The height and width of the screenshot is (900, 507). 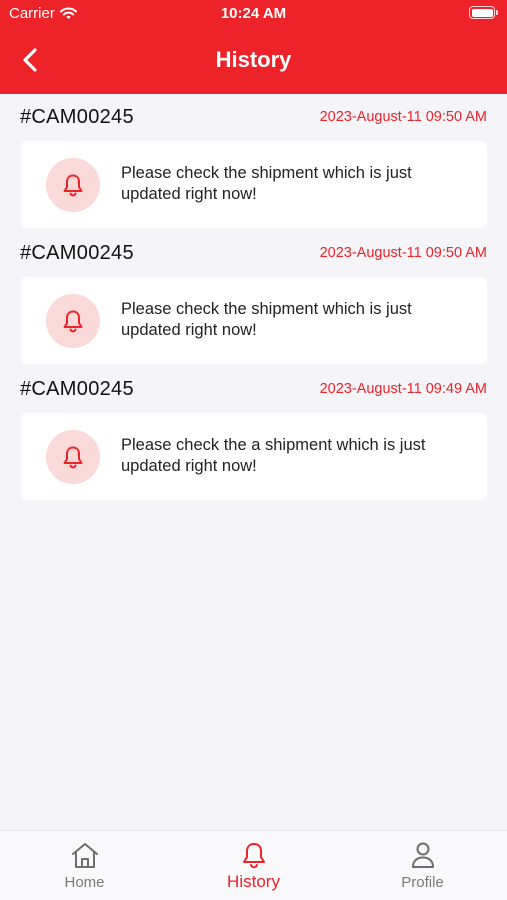 What do you see at coordinates (253, 59) in the screenshot?
I see `page-title: History` at bounding box center [253, 59].